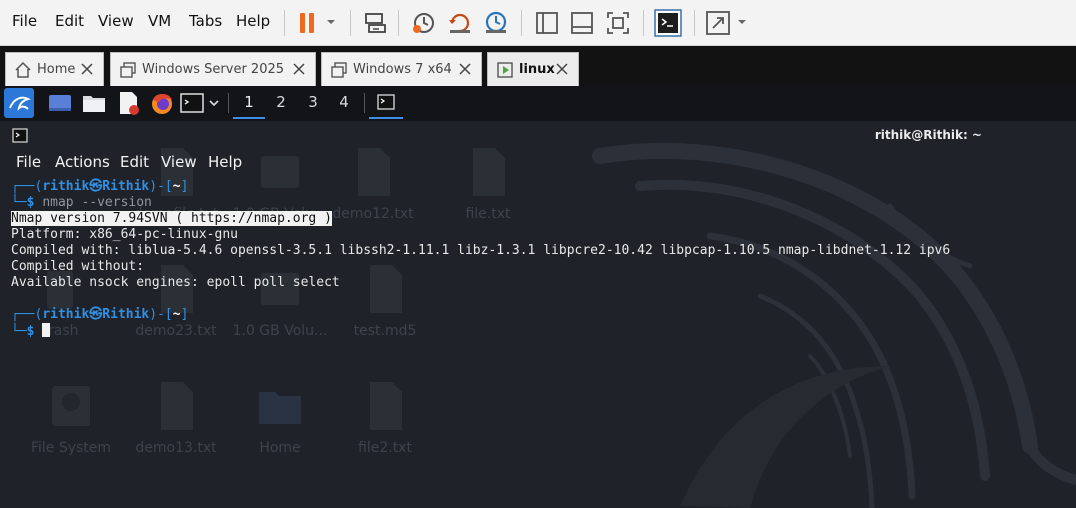 The image size is (1076, 508). What do you see at coordinates (82, 162) in the screenshot?
I see `terminal-menu-actions: Actions` at bounding box center [82, 162].